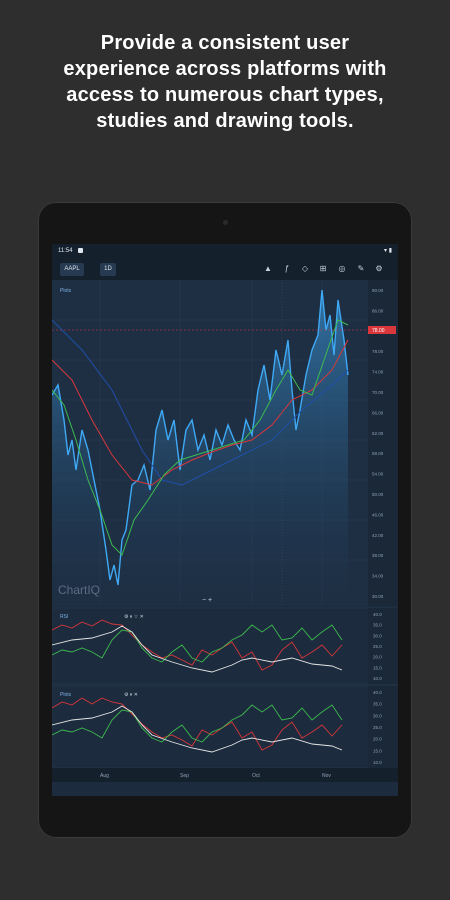  Describe the element at coordinates (342, 269) in the screenshot. I see `layers-icon: ◎` at that location.